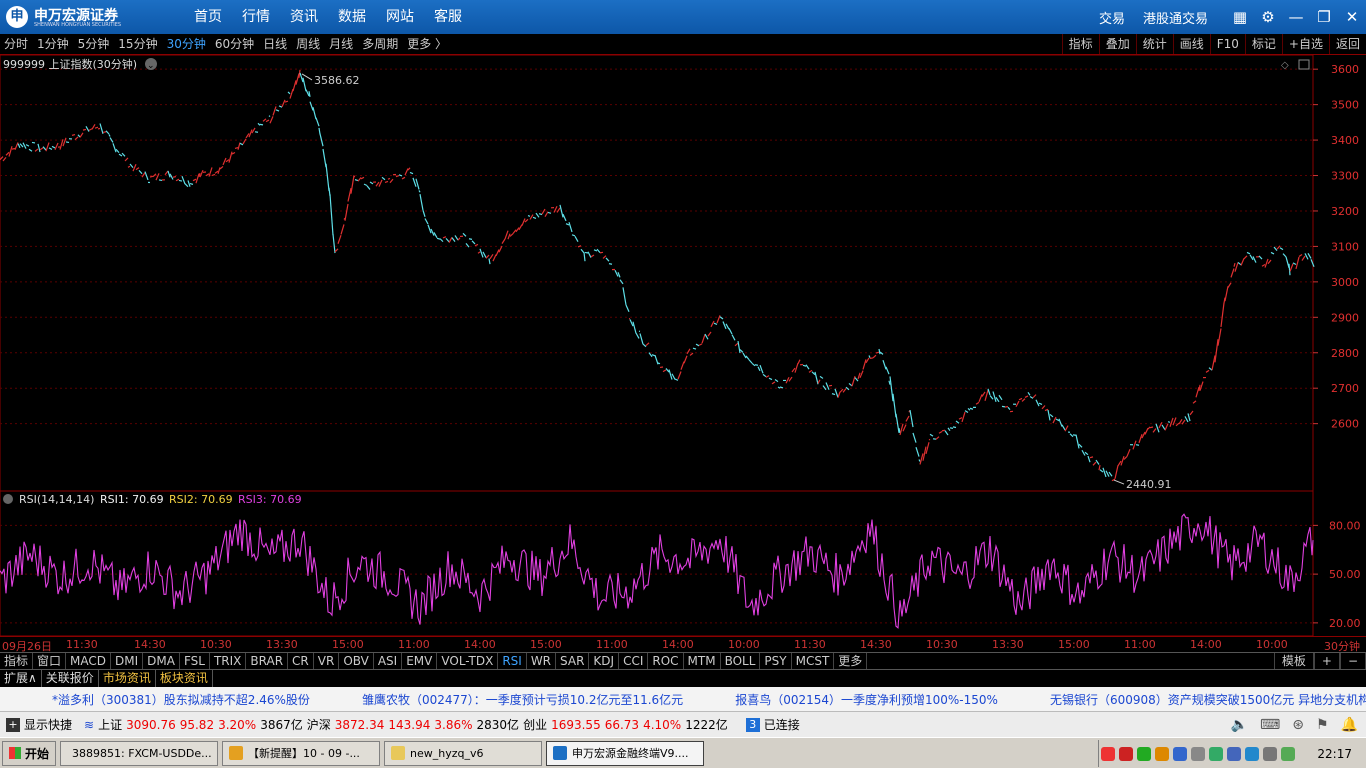 The width and height of the screenshot is (1366, 768). Describe the element at coordinates (195, 661) in the screenshot. I see `ind-tab-fsl: FSL` at that location.